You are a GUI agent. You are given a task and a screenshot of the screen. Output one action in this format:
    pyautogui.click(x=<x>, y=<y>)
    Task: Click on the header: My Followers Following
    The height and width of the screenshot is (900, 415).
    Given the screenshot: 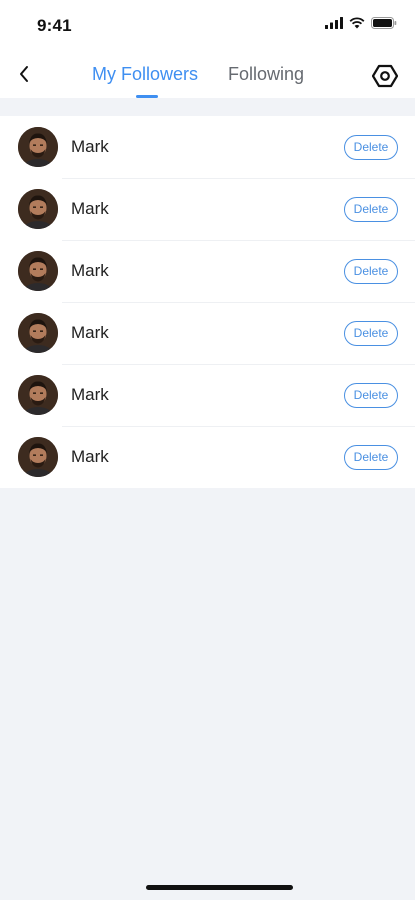 What is the action you would take?
    pyautogui.click(x=207, y=74)
    